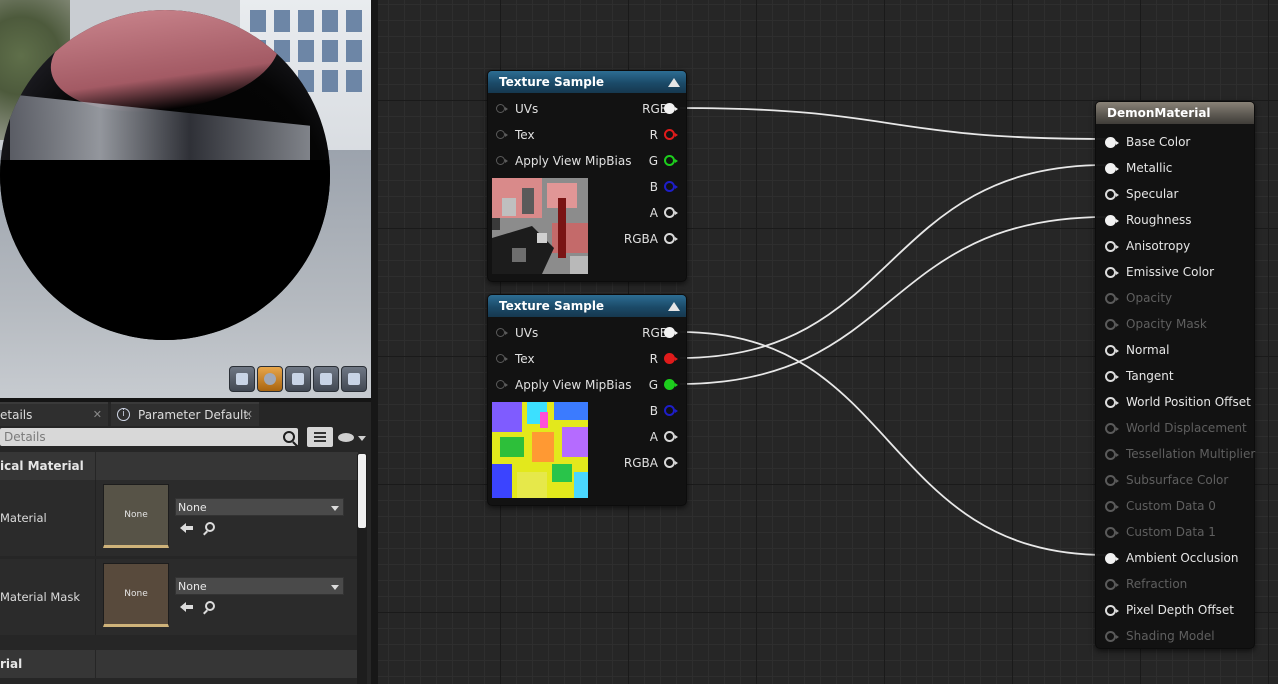  What do you see at coordinates (1175, 584) in the screenshot?
I see `material-input-refraction: Refraction` at bounding box center [1175, 584].